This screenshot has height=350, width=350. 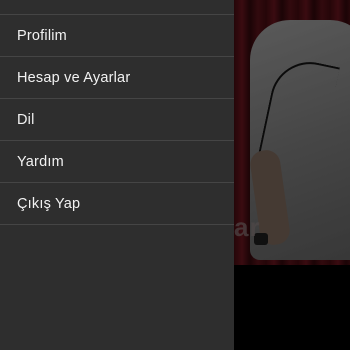 What do you see at coordinates (26, 119) in the screenshot?
I see `menu-item-label: Dil` at bounding box center [26, 119].